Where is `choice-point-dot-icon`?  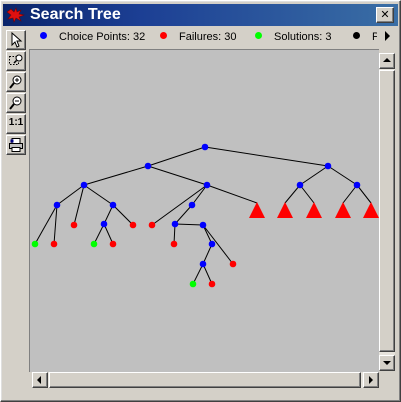 choice-point-dot-icon is located at coordinates (43, 35).